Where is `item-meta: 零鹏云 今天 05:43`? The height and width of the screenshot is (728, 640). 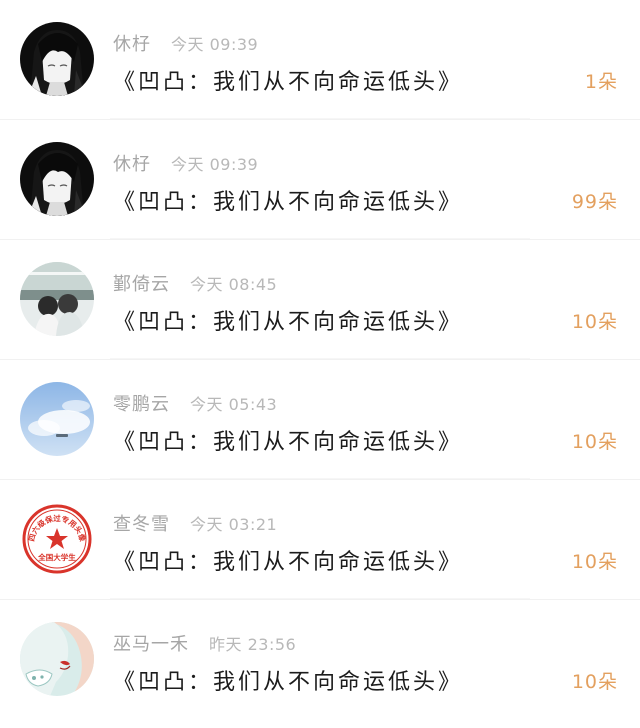
item-meta: 零鹏云 今天 05:43 is located at coordinates (195, 403).